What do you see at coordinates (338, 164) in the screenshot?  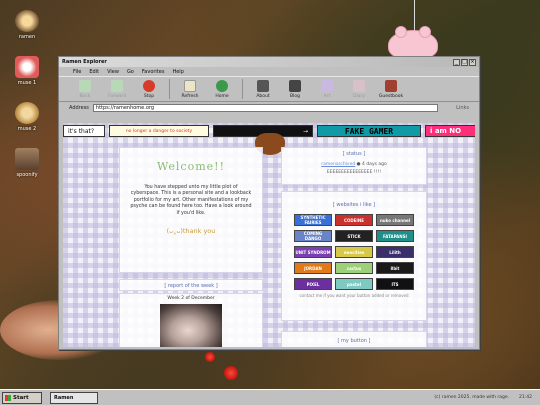 I see `status-user-link: ramenarchived` at bounding box center [338, 164].